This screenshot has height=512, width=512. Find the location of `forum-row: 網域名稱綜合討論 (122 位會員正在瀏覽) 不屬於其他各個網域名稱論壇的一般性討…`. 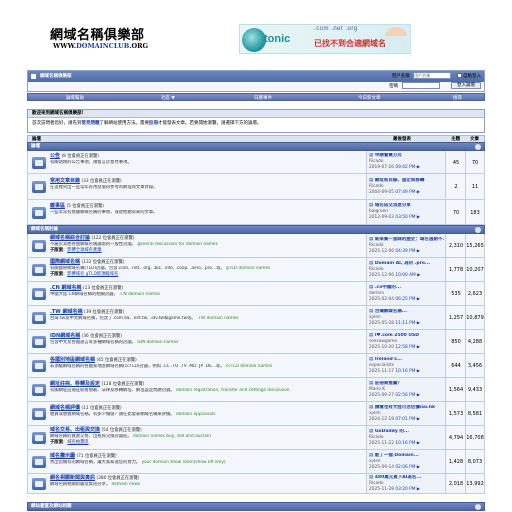

forum-row: 網域名稱綜合討論 (122 位會員正在瀏覽) 不屬於其他各個網域名稱論壇的一般性討… is located at coordinates (256, 246).